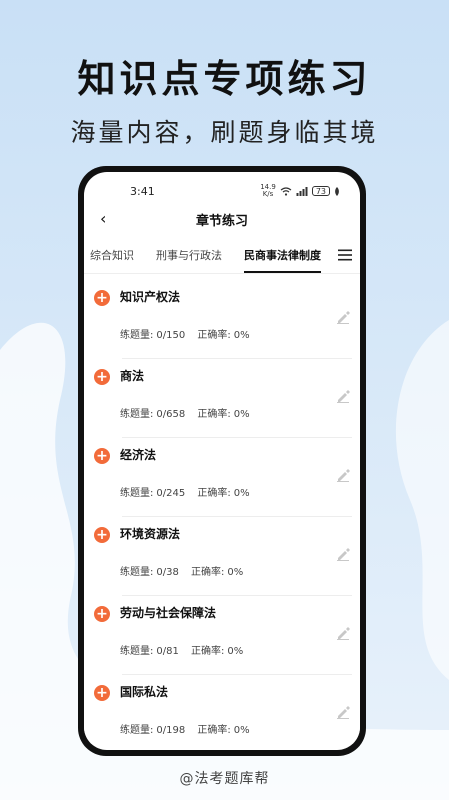  I want to click on menu-icon, so click(345, 255).